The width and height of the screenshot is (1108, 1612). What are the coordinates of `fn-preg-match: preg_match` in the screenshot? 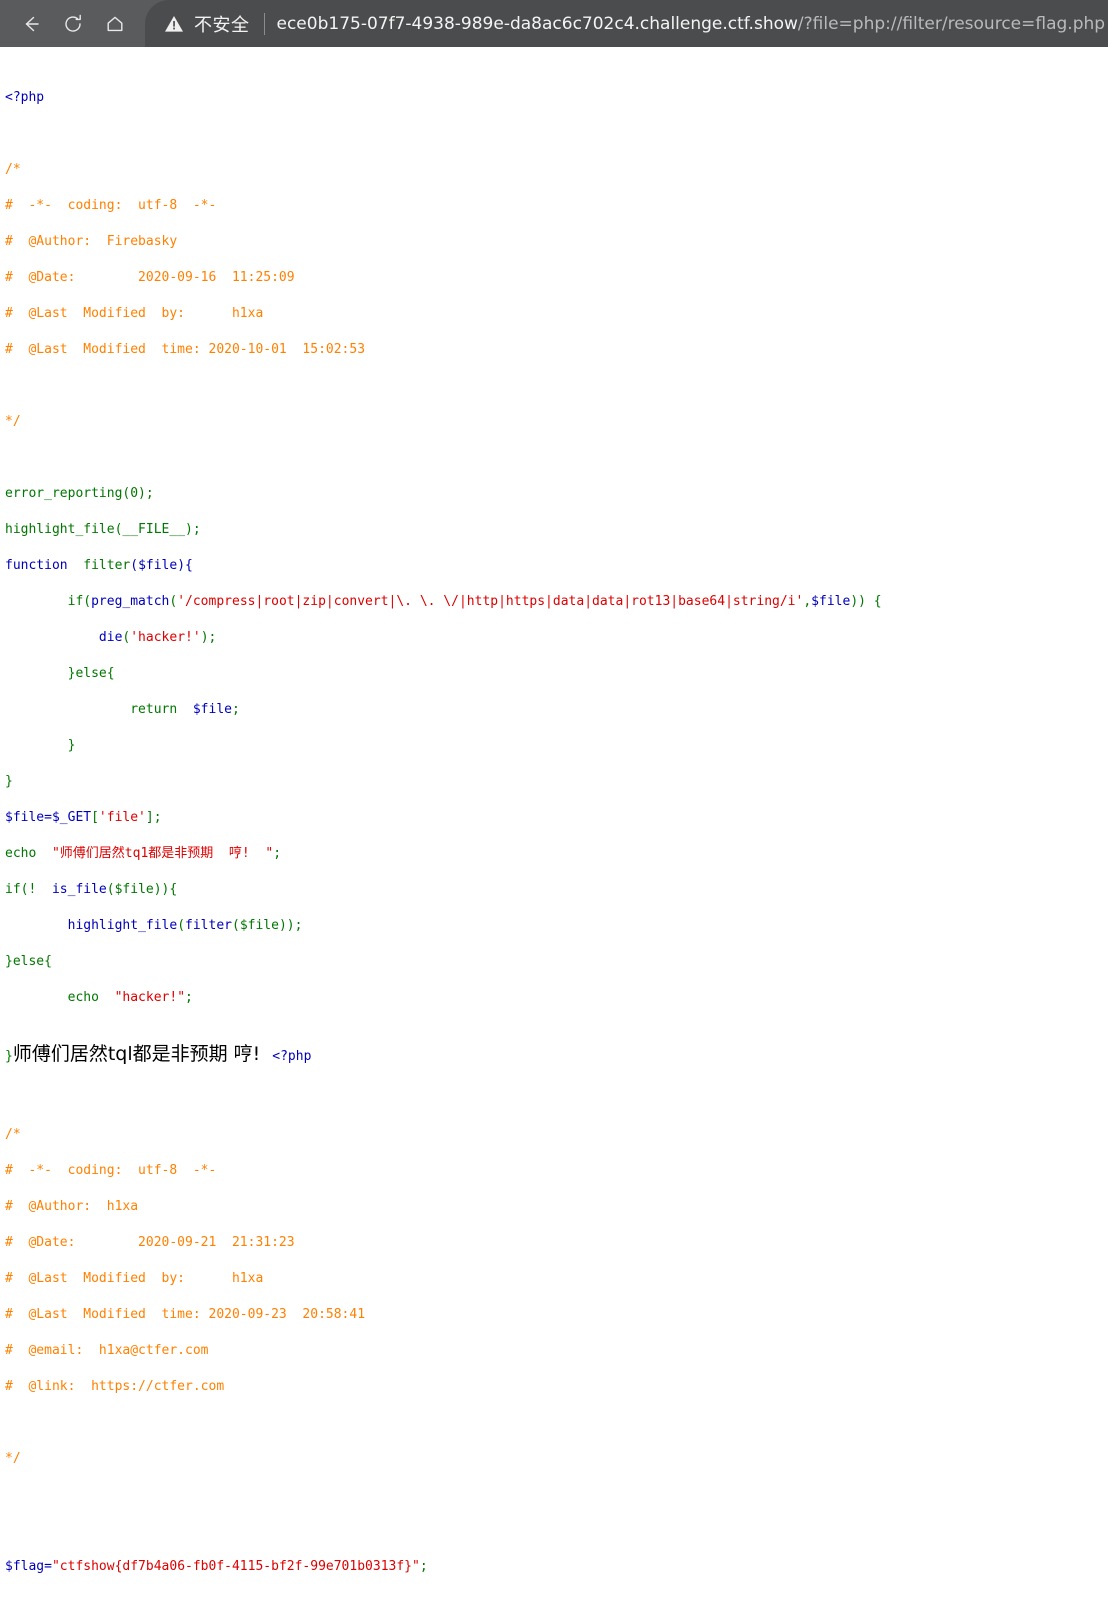 It's located at (130, 601).